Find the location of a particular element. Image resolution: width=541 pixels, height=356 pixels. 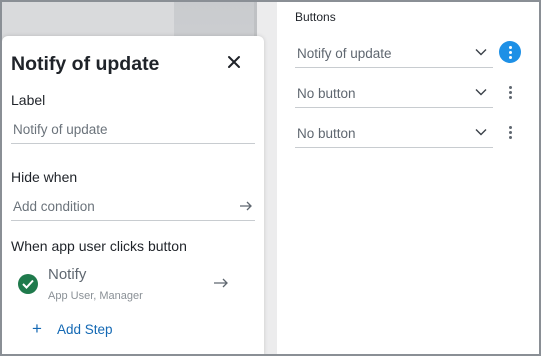

plus-icon: + is located at coordinates (37, 328).